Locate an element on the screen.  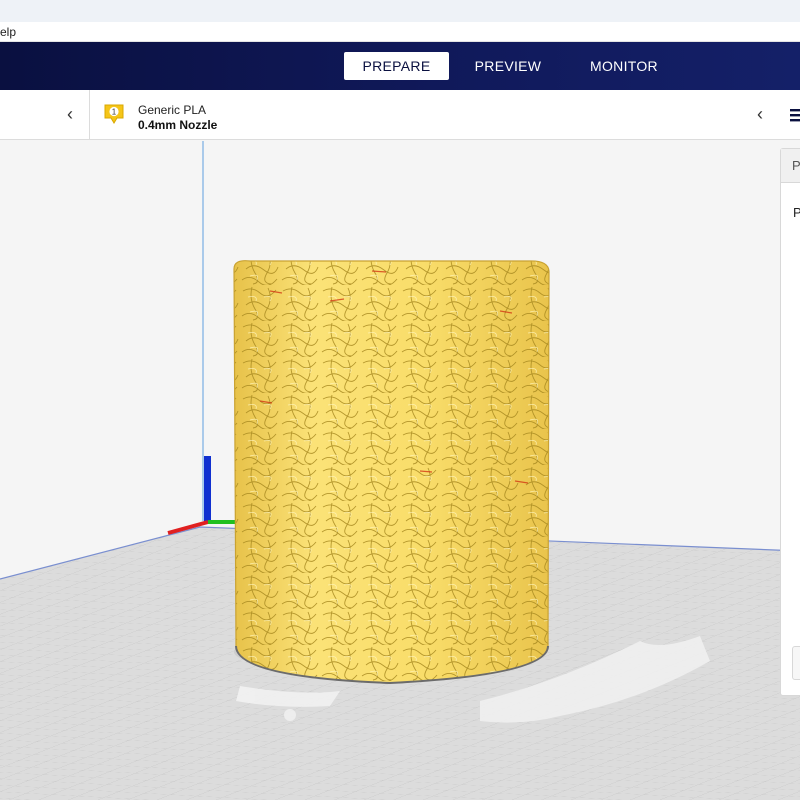
axis-z-indicator is located at coordinates (207, 489).